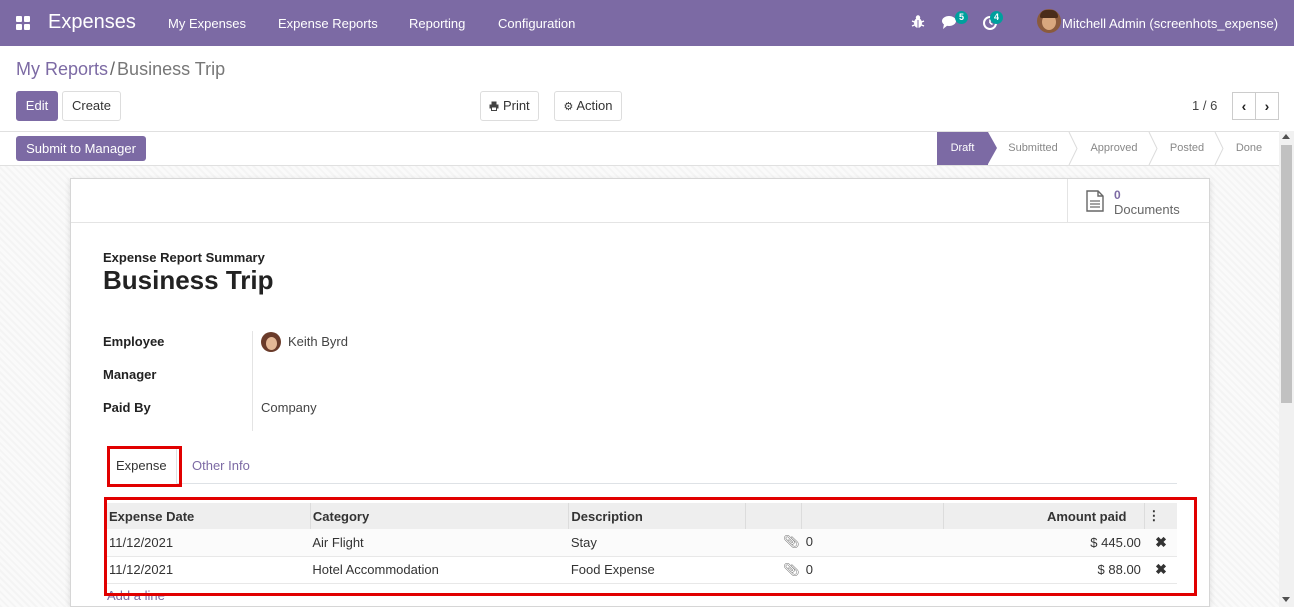  Describe the element at coordinates (1033, 148) in the screenshot. I see `stage-submitted: Submitted` at that location.